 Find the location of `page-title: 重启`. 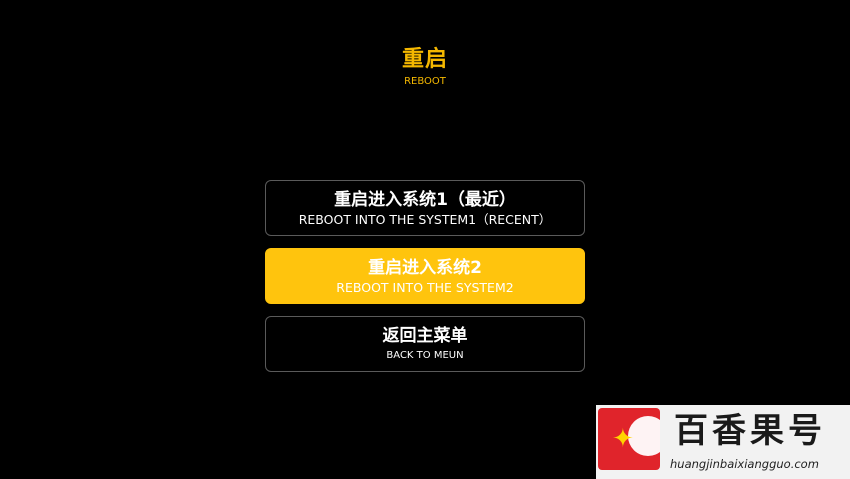

page-title: 重启 is located at coordinates (424, 59).